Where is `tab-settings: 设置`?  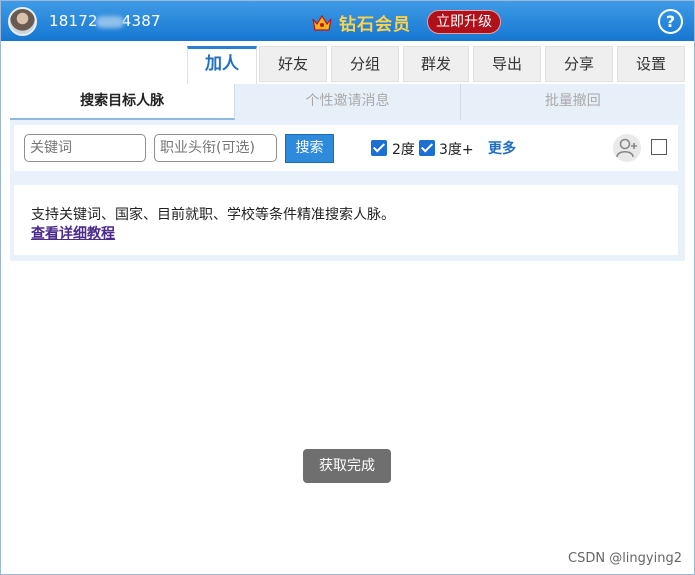 tab-settings: 设置 is located at coordinates (651, 64).